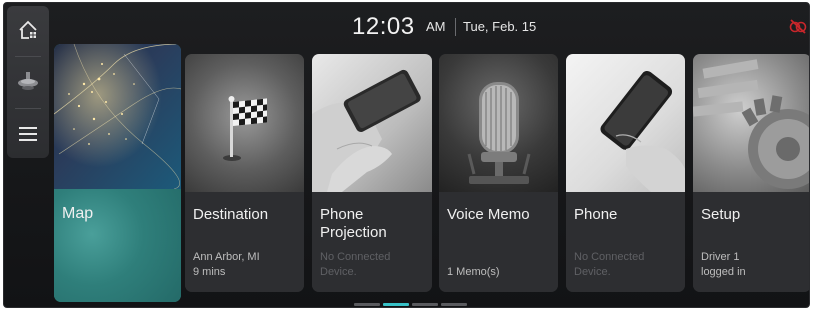 This screenshot has width=813, height=310. What do you see at coordinates (751, 242) in the screenshot?
I see `setup-panel: Setup Driver 1 logged in` at bounding box center [751, 242].